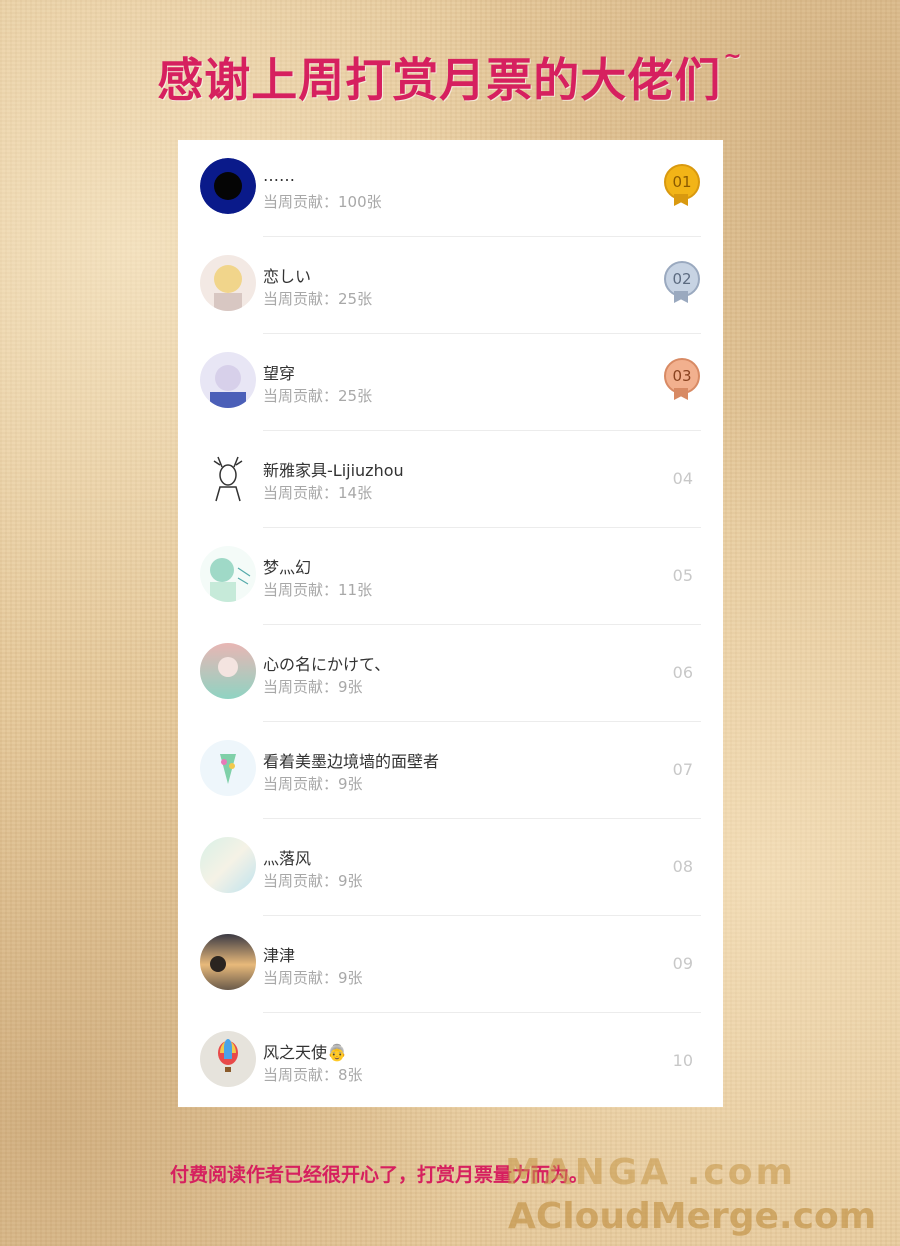 The width and height of the screenshot is (900, 1246). I want to click on user-name: 恋しい, so click(287, 276).